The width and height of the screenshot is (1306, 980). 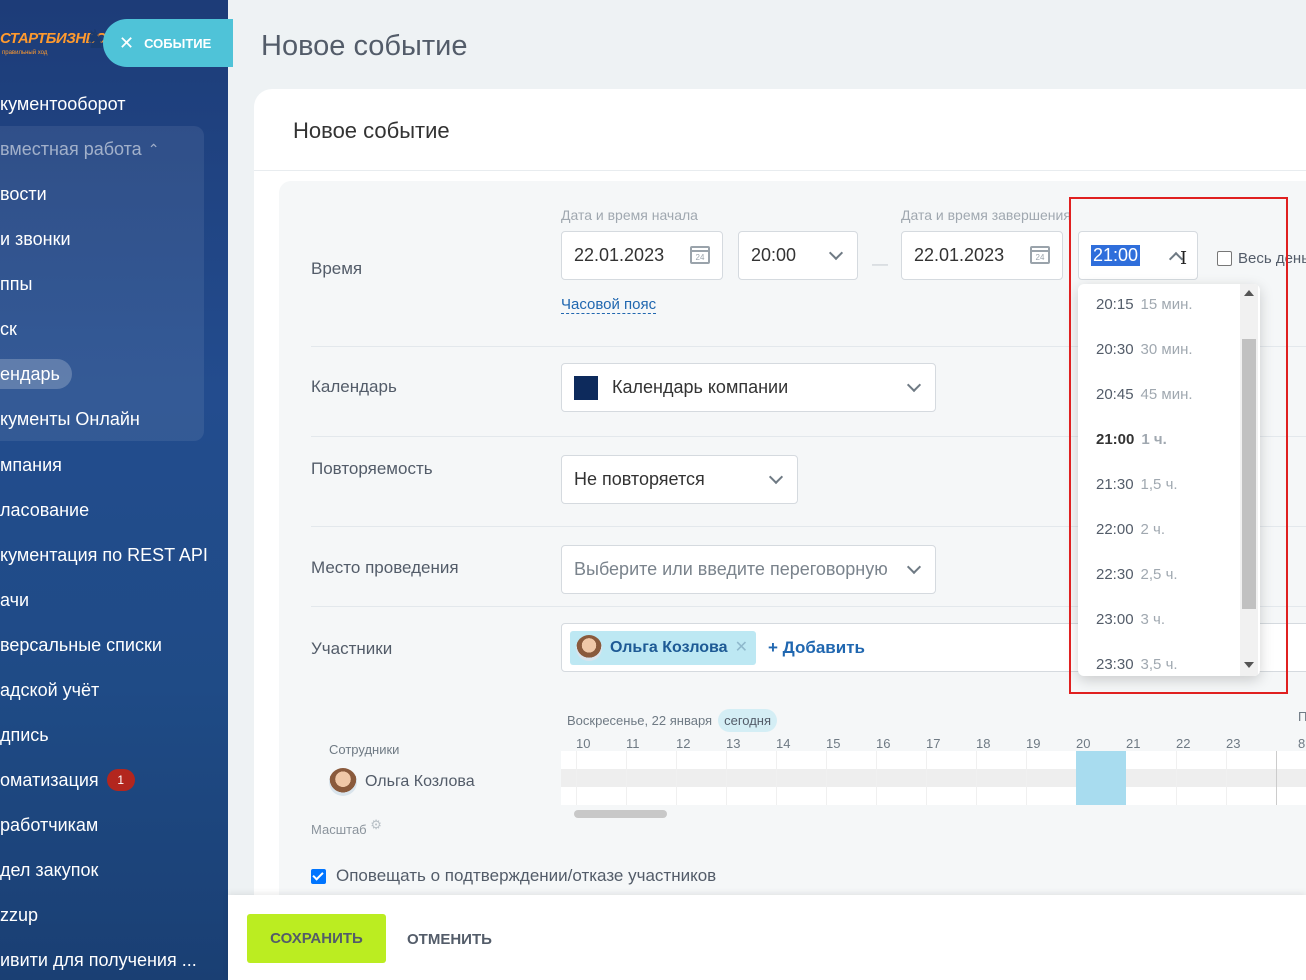 I want to click on hour-label: 20, so click(x=1083, y=743).